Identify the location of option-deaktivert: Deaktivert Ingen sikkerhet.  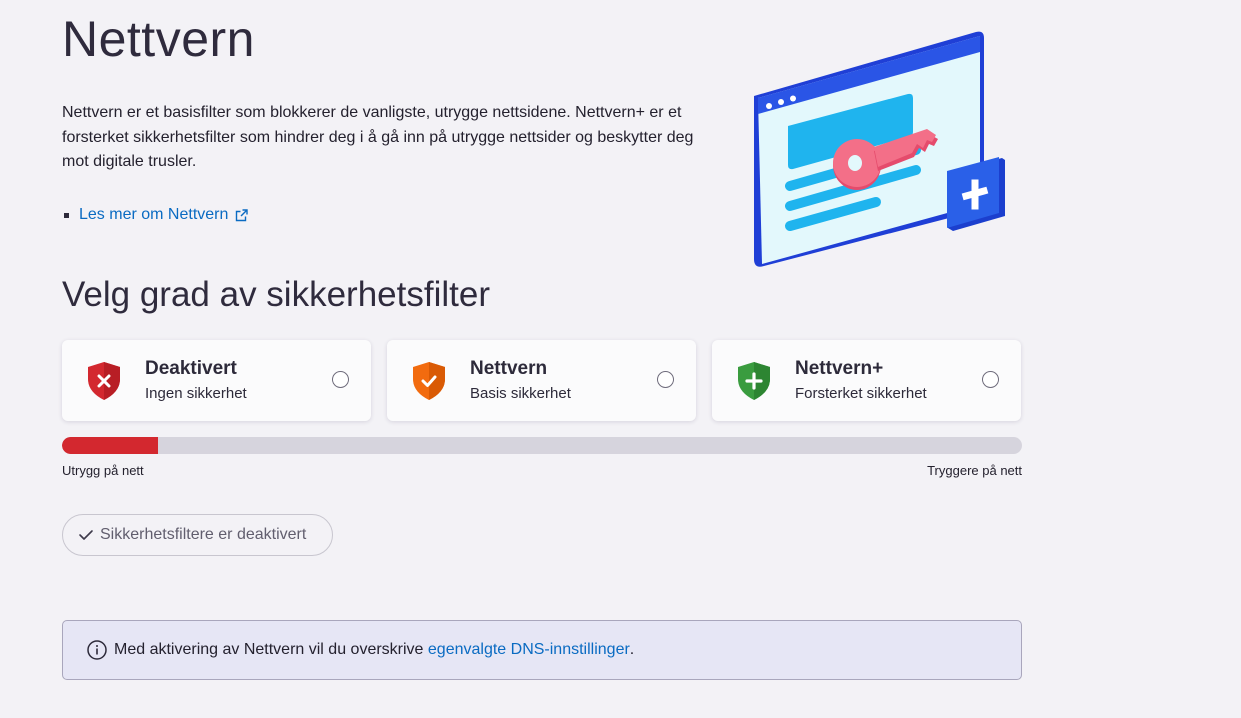
(216, 380).